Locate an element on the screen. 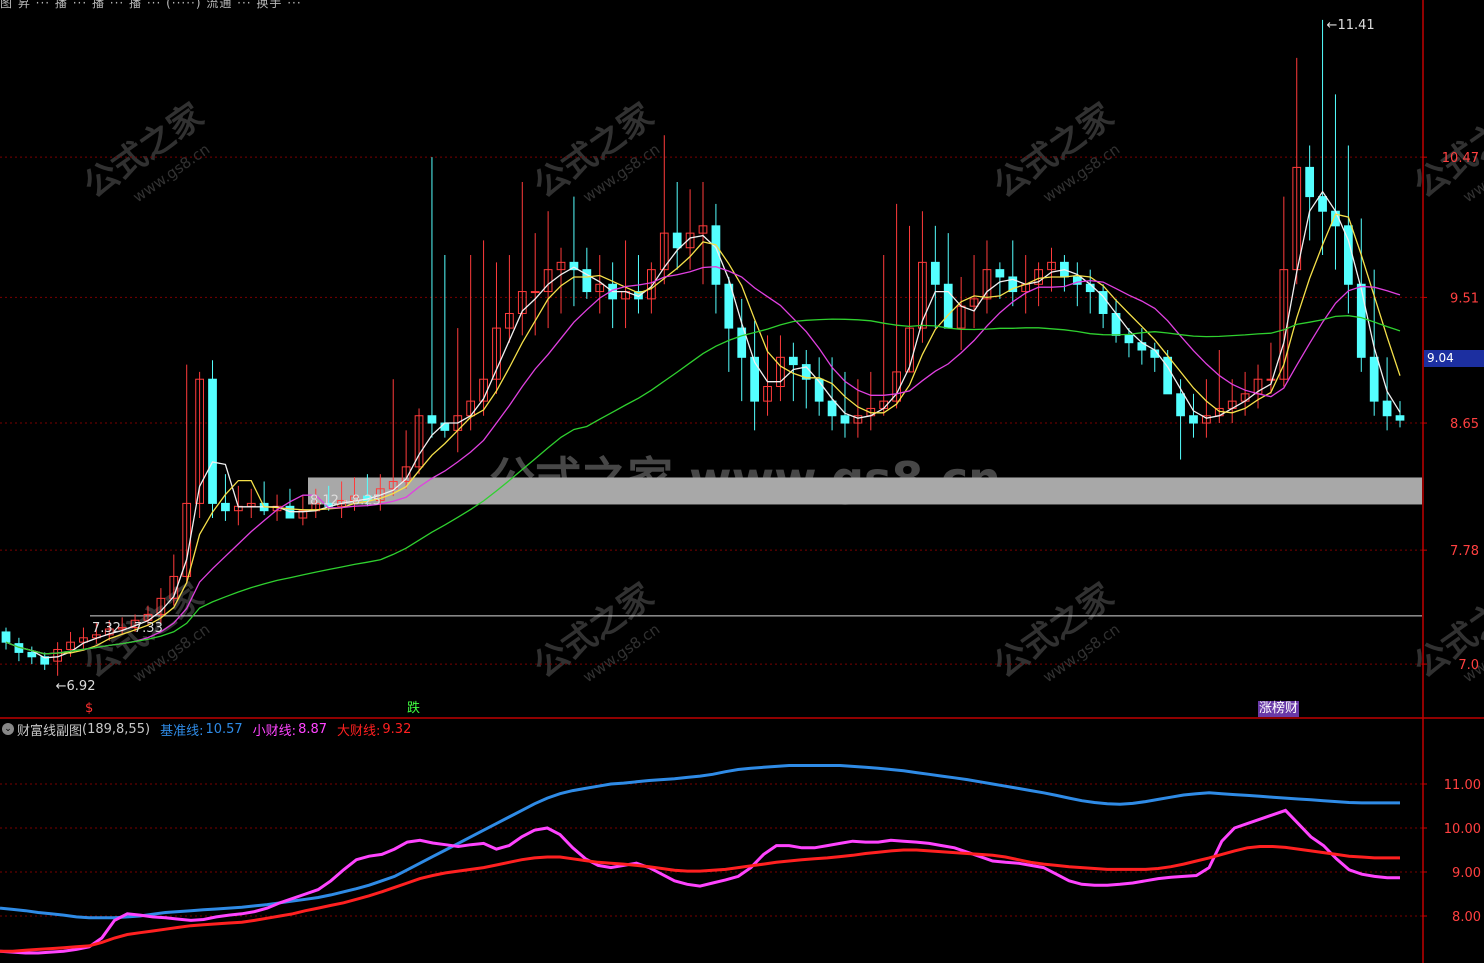  indicator-tick-label: 9.00 is located at coordinates (1466, 873).